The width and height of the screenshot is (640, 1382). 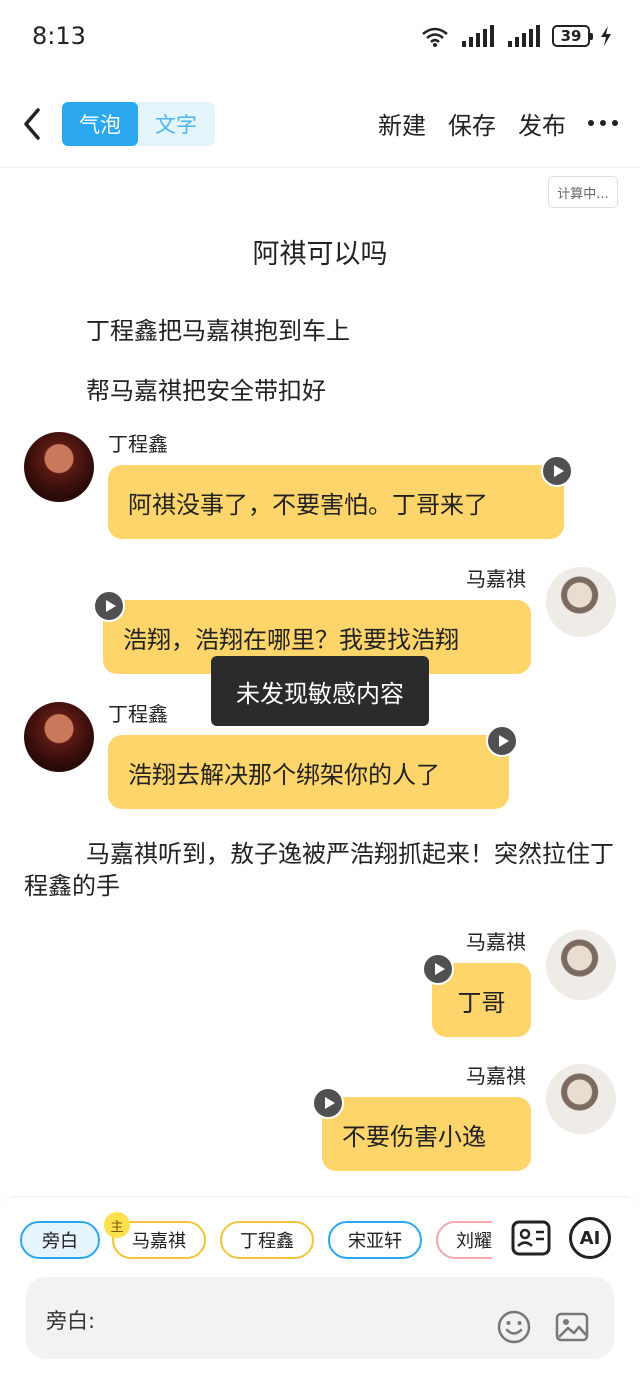 I want to click on main-role-badge: 主, so click(x=117, y=1225).